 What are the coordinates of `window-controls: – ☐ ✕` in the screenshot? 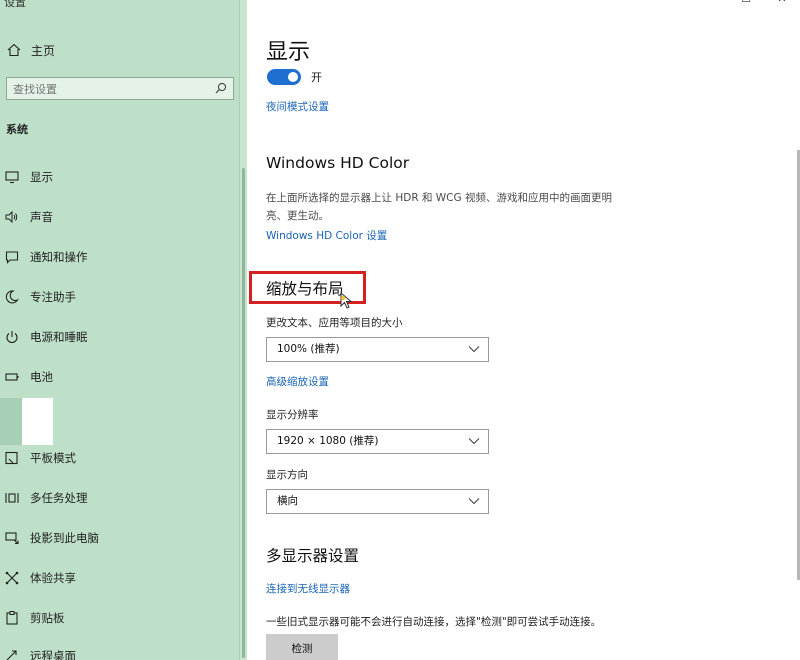 It's located at (746, 4).